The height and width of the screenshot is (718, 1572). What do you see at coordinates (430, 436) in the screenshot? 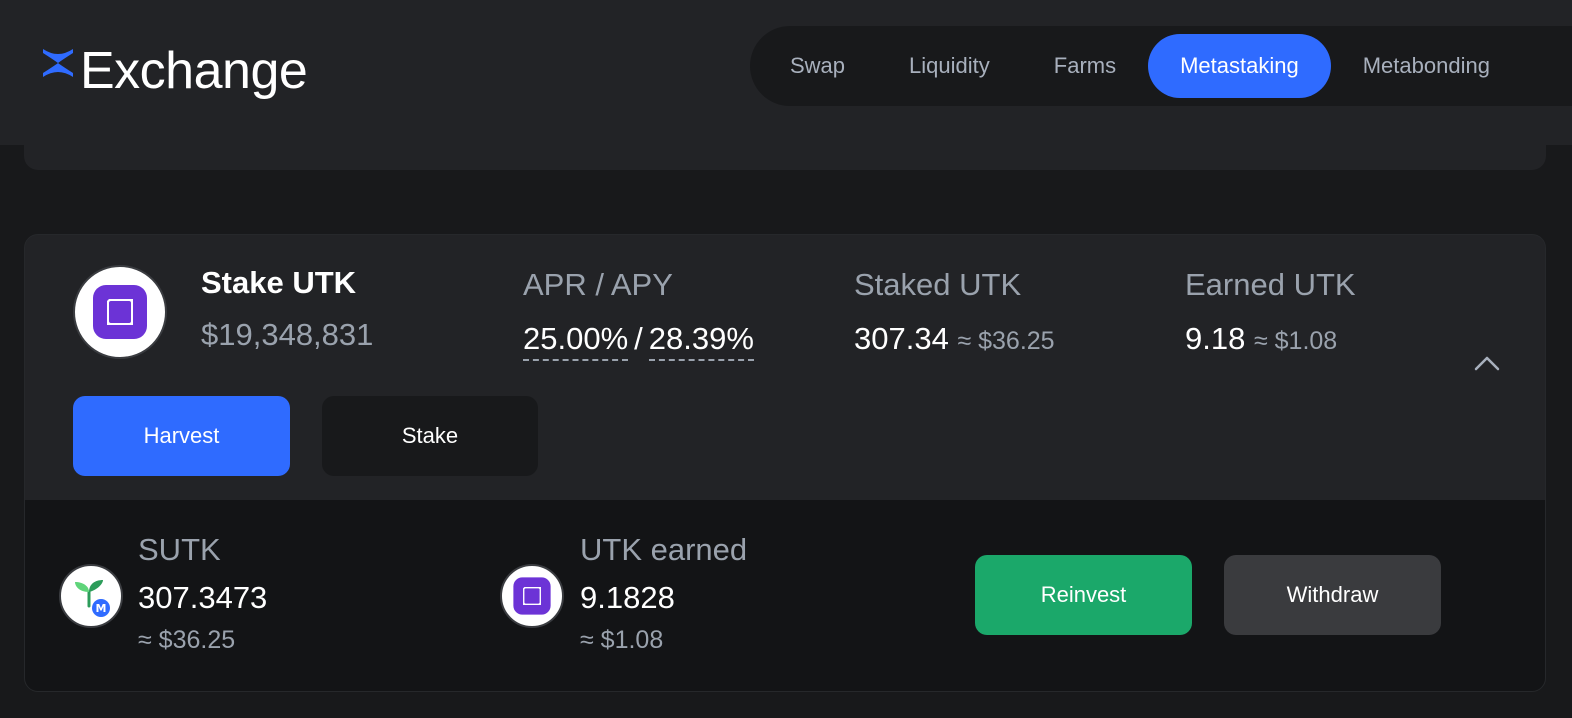
I see `stake-button: Stake` at bounding box center [430, 436].